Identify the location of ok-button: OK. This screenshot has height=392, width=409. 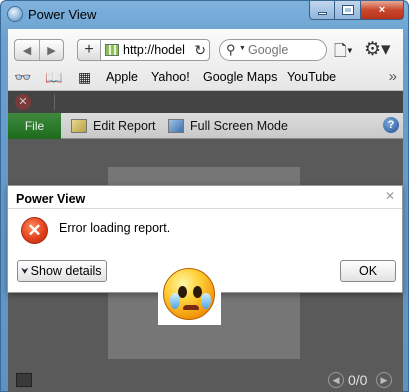
(368, 271).